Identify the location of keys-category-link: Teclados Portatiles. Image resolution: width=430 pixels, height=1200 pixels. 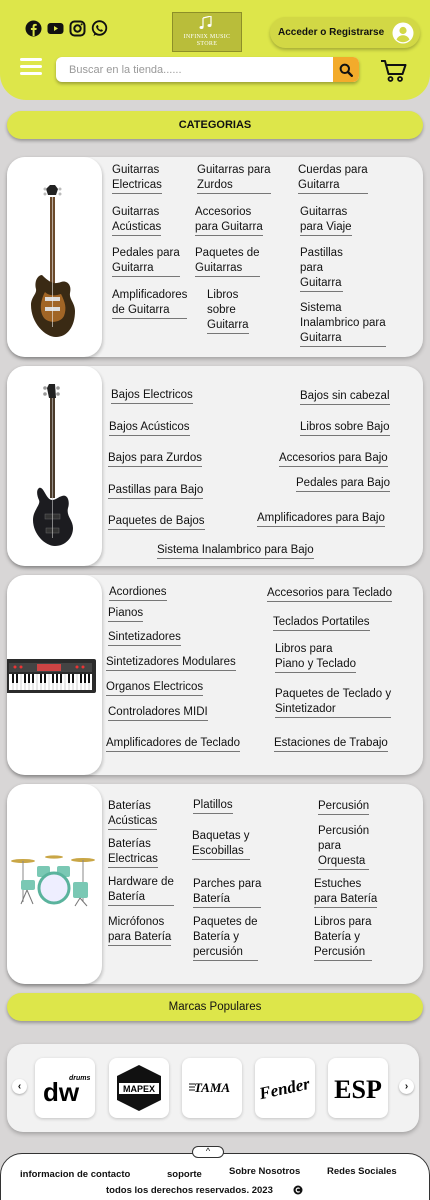
(321, 623).